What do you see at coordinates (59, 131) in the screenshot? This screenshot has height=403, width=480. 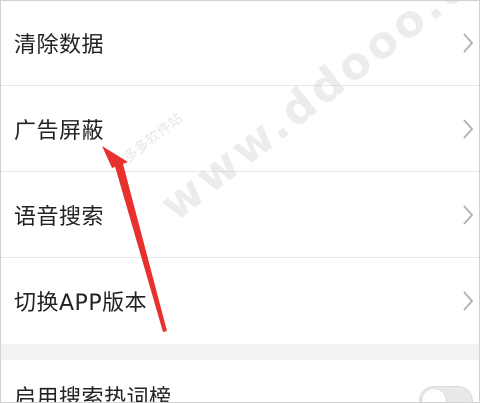 I see `settings-item-label: 广告屏蔽` at bounding box center [59, 131].